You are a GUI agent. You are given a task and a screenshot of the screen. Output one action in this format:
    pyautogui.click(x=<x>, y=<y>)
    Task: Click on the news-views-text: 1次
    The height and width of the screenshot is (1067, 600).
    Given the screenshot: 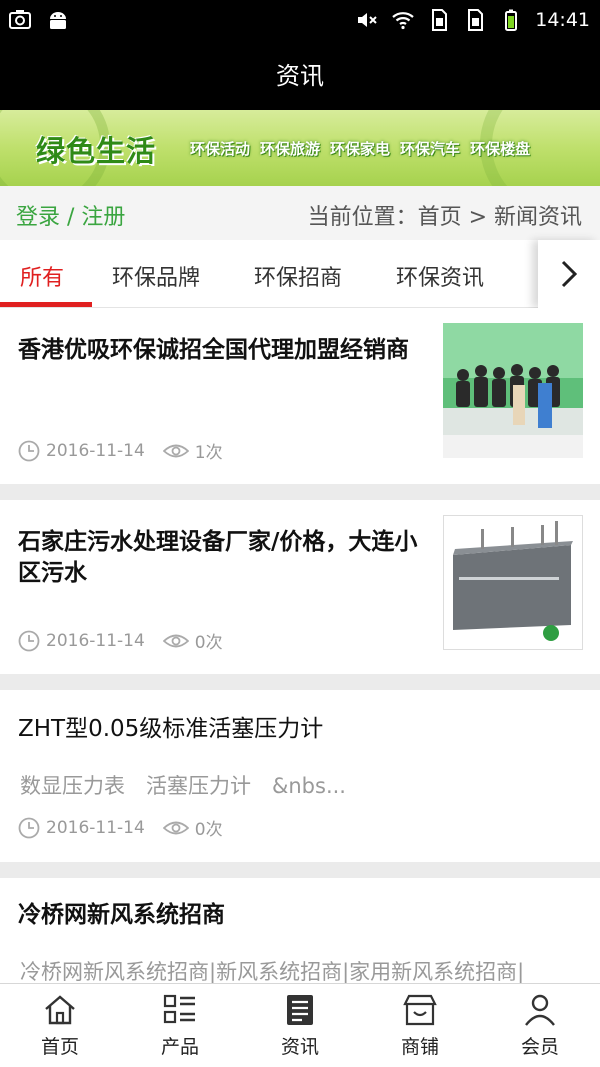 What is the action you would take?
    pyautogui.click(x=208, y=453)
    